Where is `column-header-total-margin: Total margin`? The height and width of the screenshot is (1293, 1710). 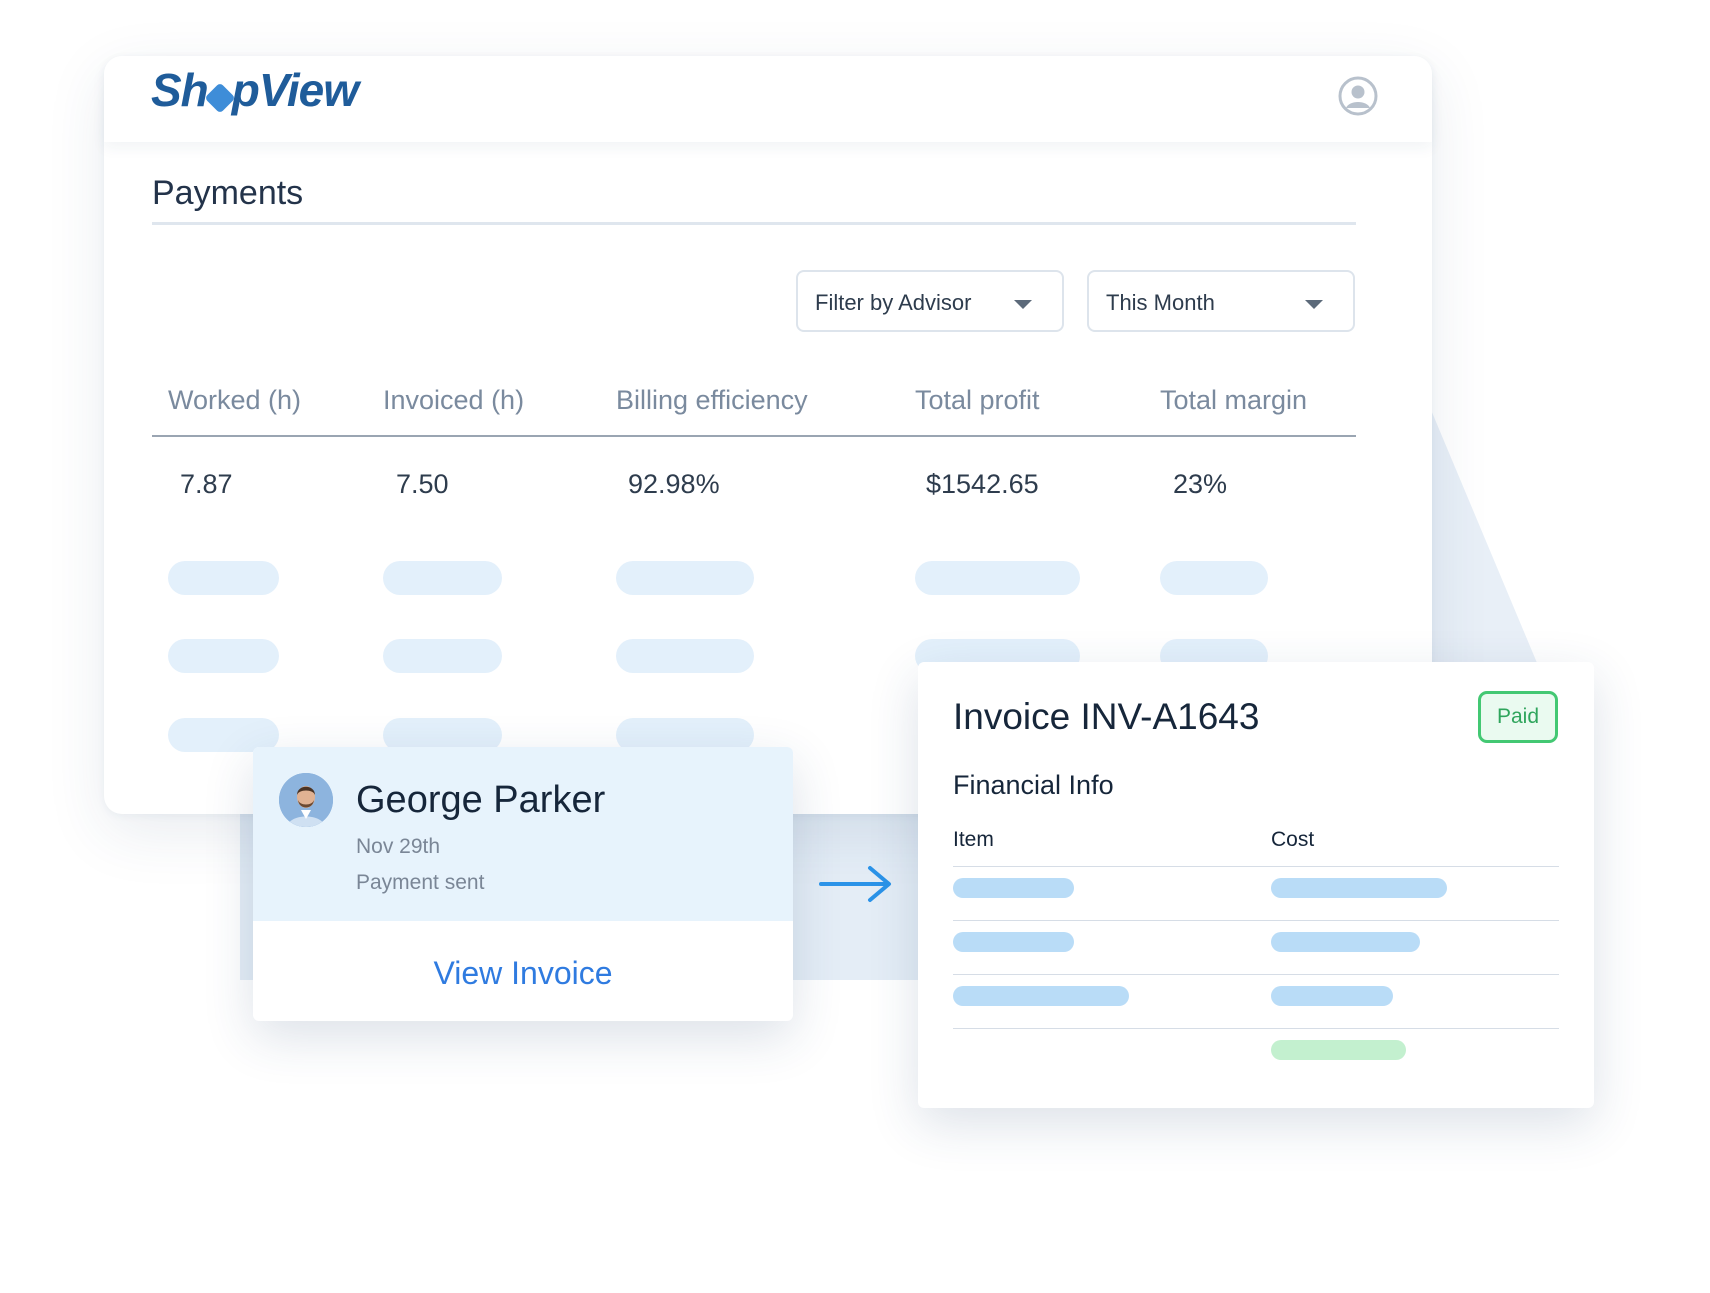
column-header-total-margin: Total margin is located at coordinates (1234, 400).